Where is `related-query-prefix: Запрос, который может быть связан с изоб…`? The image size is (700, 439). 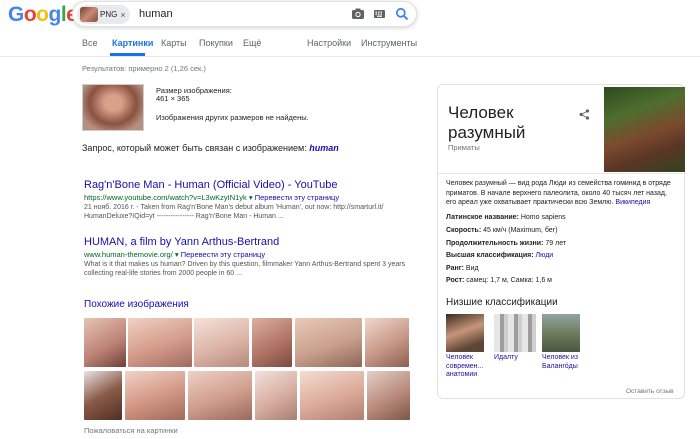
related-query-prefix: Запрос, который может быть связан с изоб… is located at coordinates (194, 148).